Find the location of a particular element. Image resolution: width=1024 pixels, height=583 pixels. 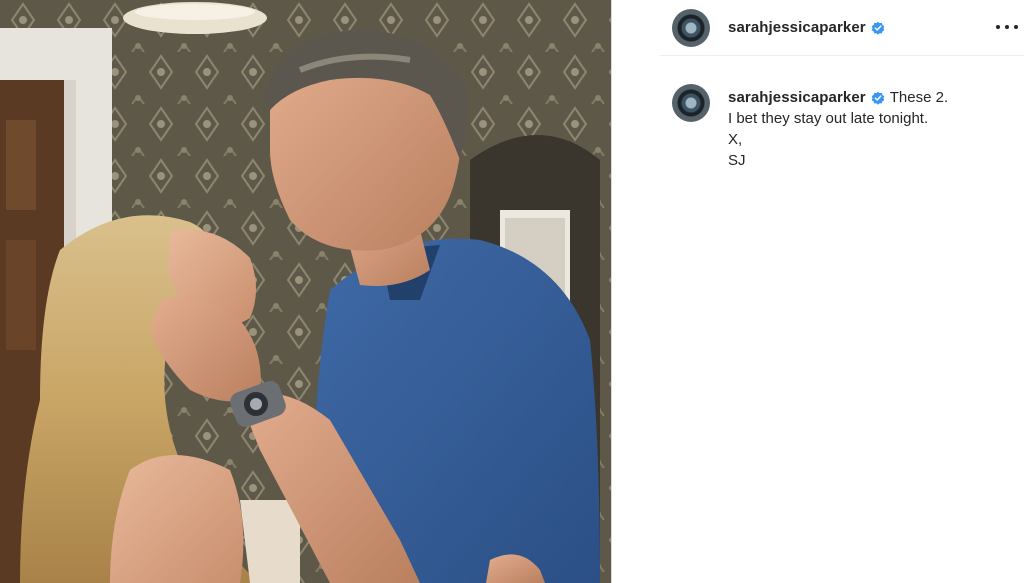

caption-text-line-2: I bet they stay out late tonight. is located at coordinates (828, 118).